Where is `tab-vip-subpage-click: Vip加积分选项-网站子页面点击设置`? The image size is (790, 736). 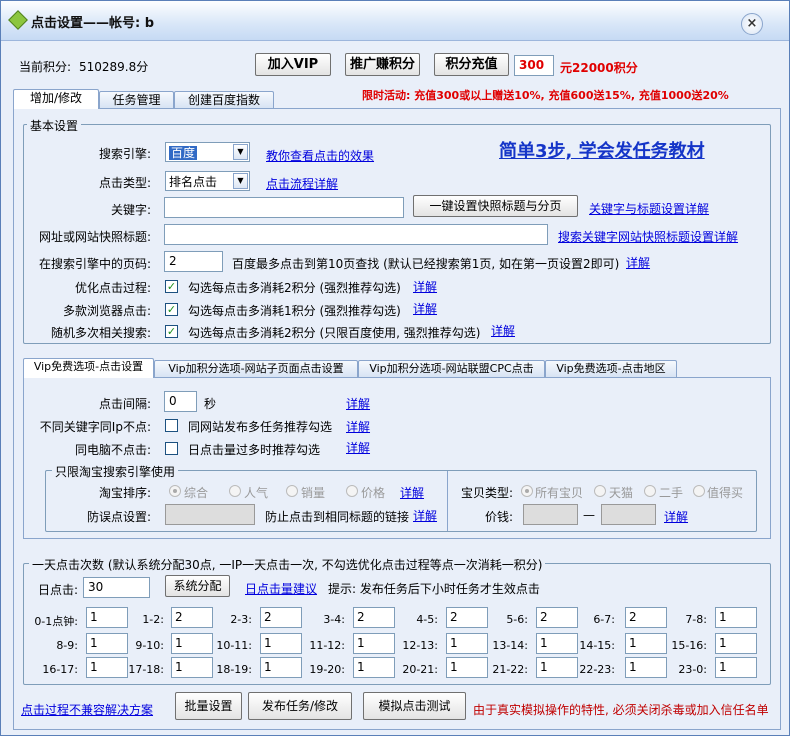 tab-vip-subpage-click: Vip加积分选项-网站子页面点击设置 is located at coordinates (256, 369).